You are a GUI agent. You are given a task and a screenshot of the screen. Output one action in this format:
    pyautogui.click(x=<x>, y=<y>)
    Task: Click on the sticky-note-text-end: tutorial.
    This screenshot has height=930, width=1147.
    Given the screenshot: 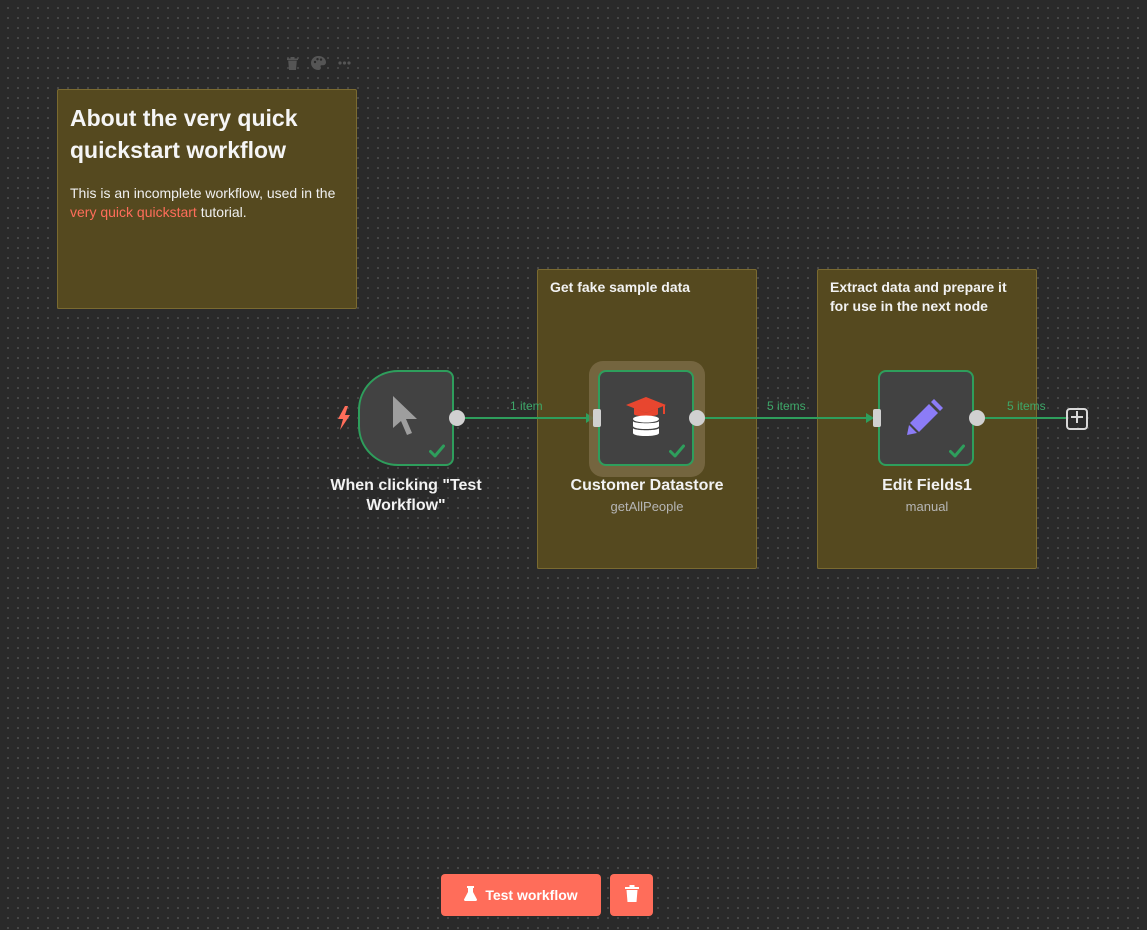 What is the action you would take?
    pyautogui.click(x=221, y=212)
    